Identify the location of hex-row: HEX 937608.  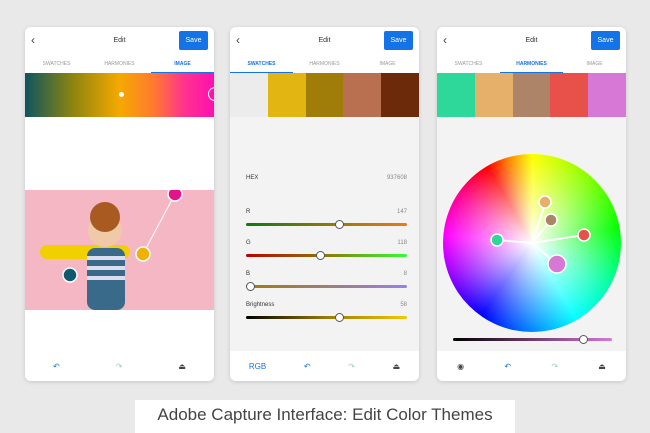
(326, 178).